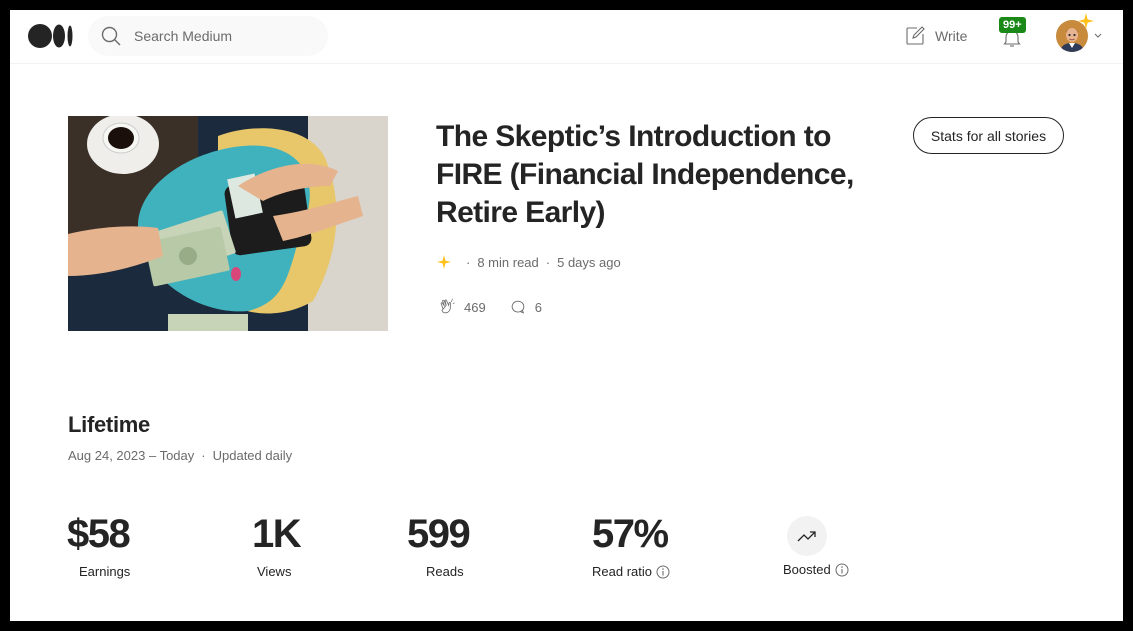 The height and width of the screenshot is (631, 1133). What do you see at coordinates (500, 307) in the screenshot?
I see `engagement-row: 469 6` at bounding box center [500, 307].